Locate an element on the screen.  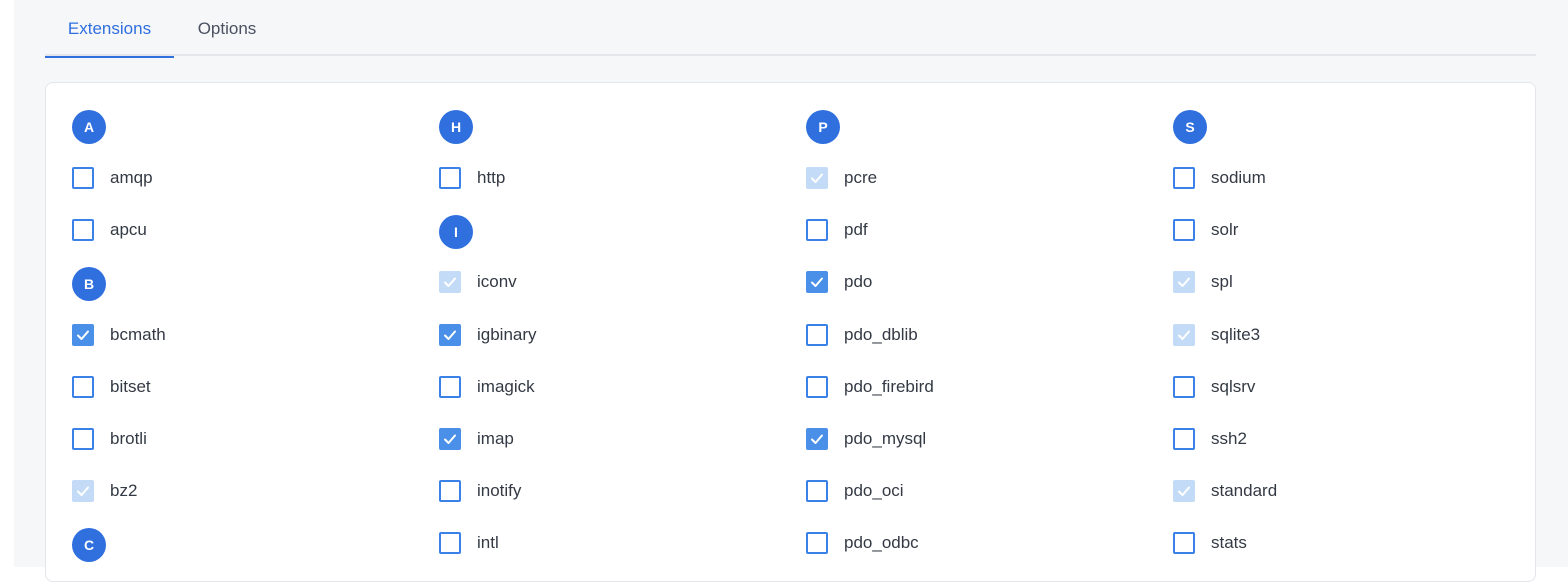
extension-label: iconv is located at coordinates (497, 281).